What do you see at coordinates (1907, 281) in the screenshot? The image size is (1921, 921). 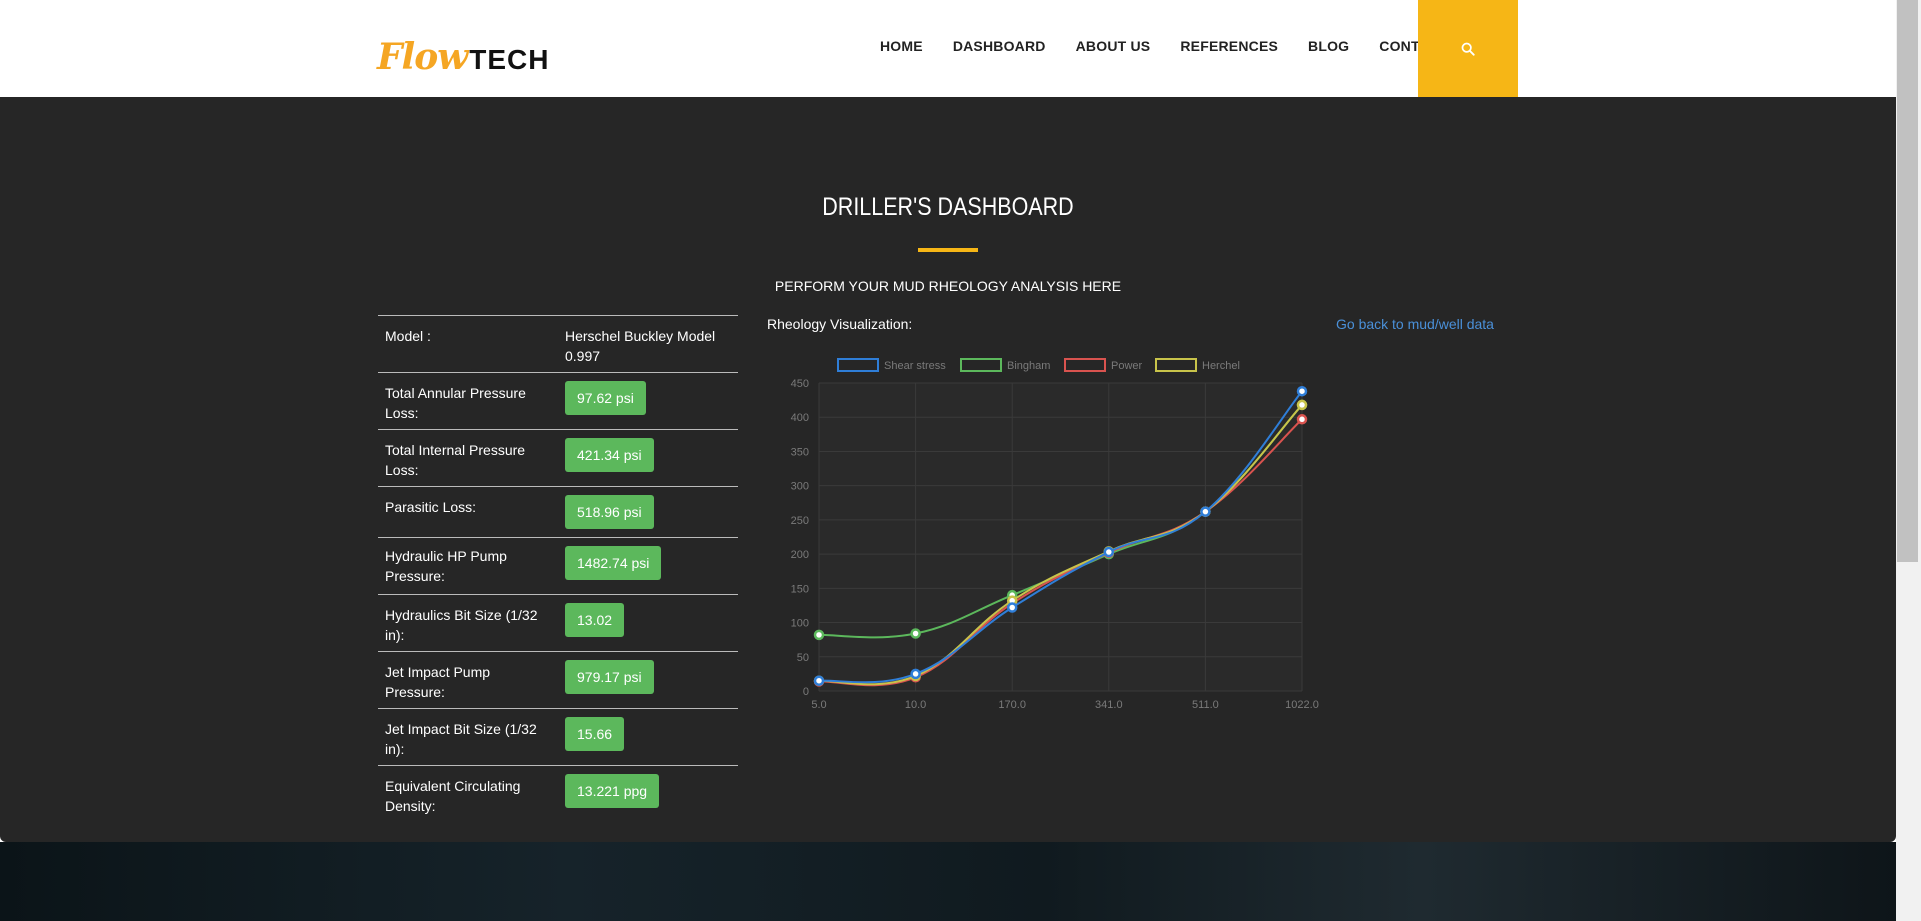 I see `scrollbar-thumb` at bounding box center [1907, 281].